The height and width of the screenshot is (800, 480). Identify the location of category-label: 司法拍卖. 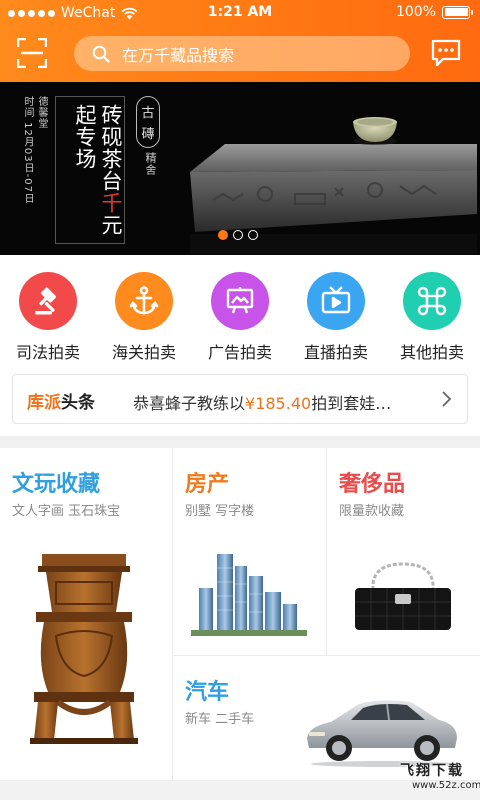
(47, 352).